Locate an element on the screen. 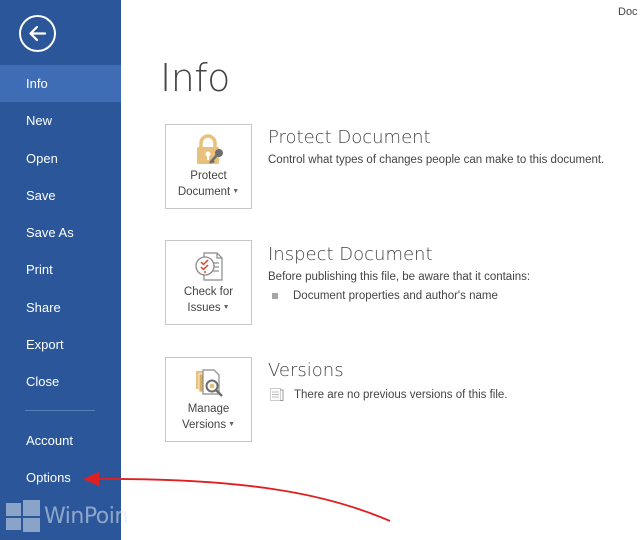  back-arrow-icon is located at coordinates (38, 33).